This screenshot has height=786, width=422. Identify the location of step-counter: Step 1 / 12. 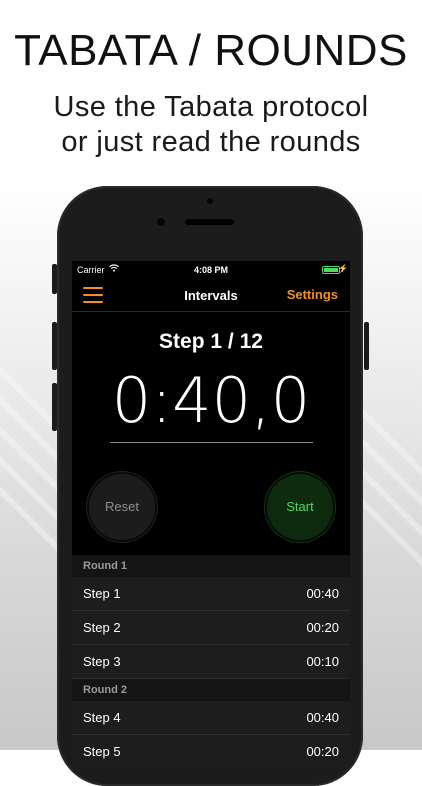
(211, 341).